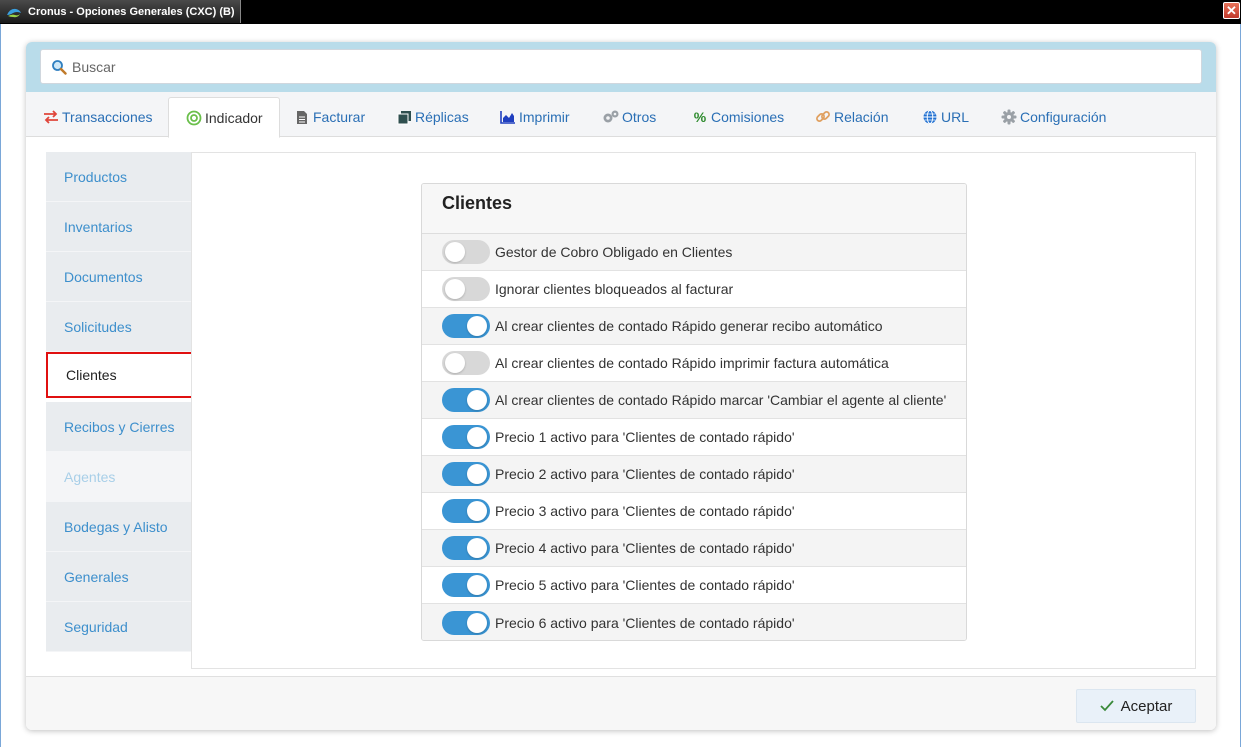 The width and height of the screenshot is (1241, 747). What do you see at coordinates (339, 117) in the screenshot?
I see `tab-label: Facturar` at bounding box center [339, 117].